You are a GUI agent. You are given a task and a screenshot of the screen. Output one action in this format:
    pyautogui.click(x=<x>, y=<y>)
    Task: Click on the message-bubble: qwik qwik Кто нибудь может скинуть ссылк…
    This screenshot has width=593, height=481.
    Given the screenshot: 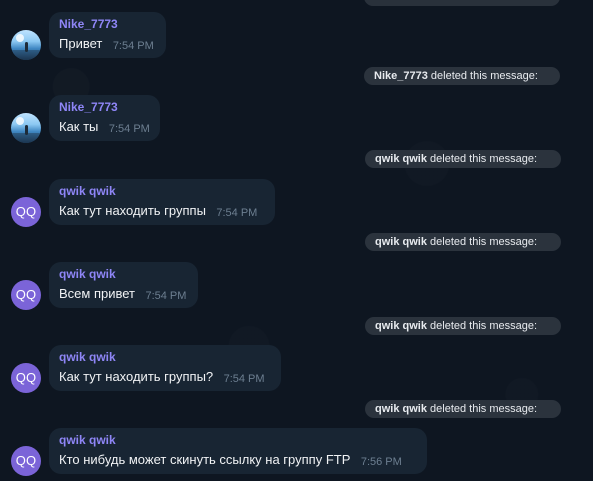 What is the action you would take?
    pyautogui.click(x=238, y=451)
    